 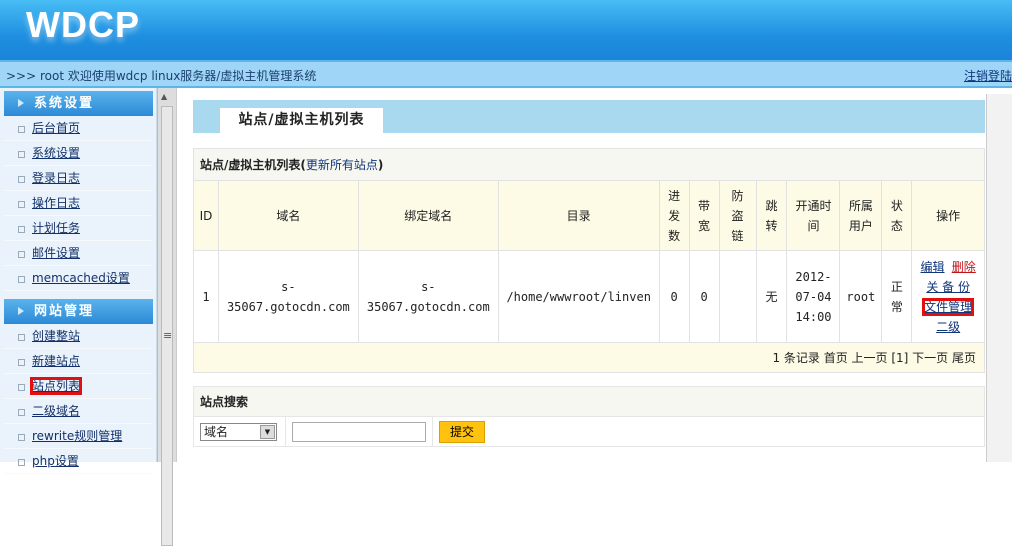 I want to click on sidebar-link: 操作日志, so click(x=56, y=203).